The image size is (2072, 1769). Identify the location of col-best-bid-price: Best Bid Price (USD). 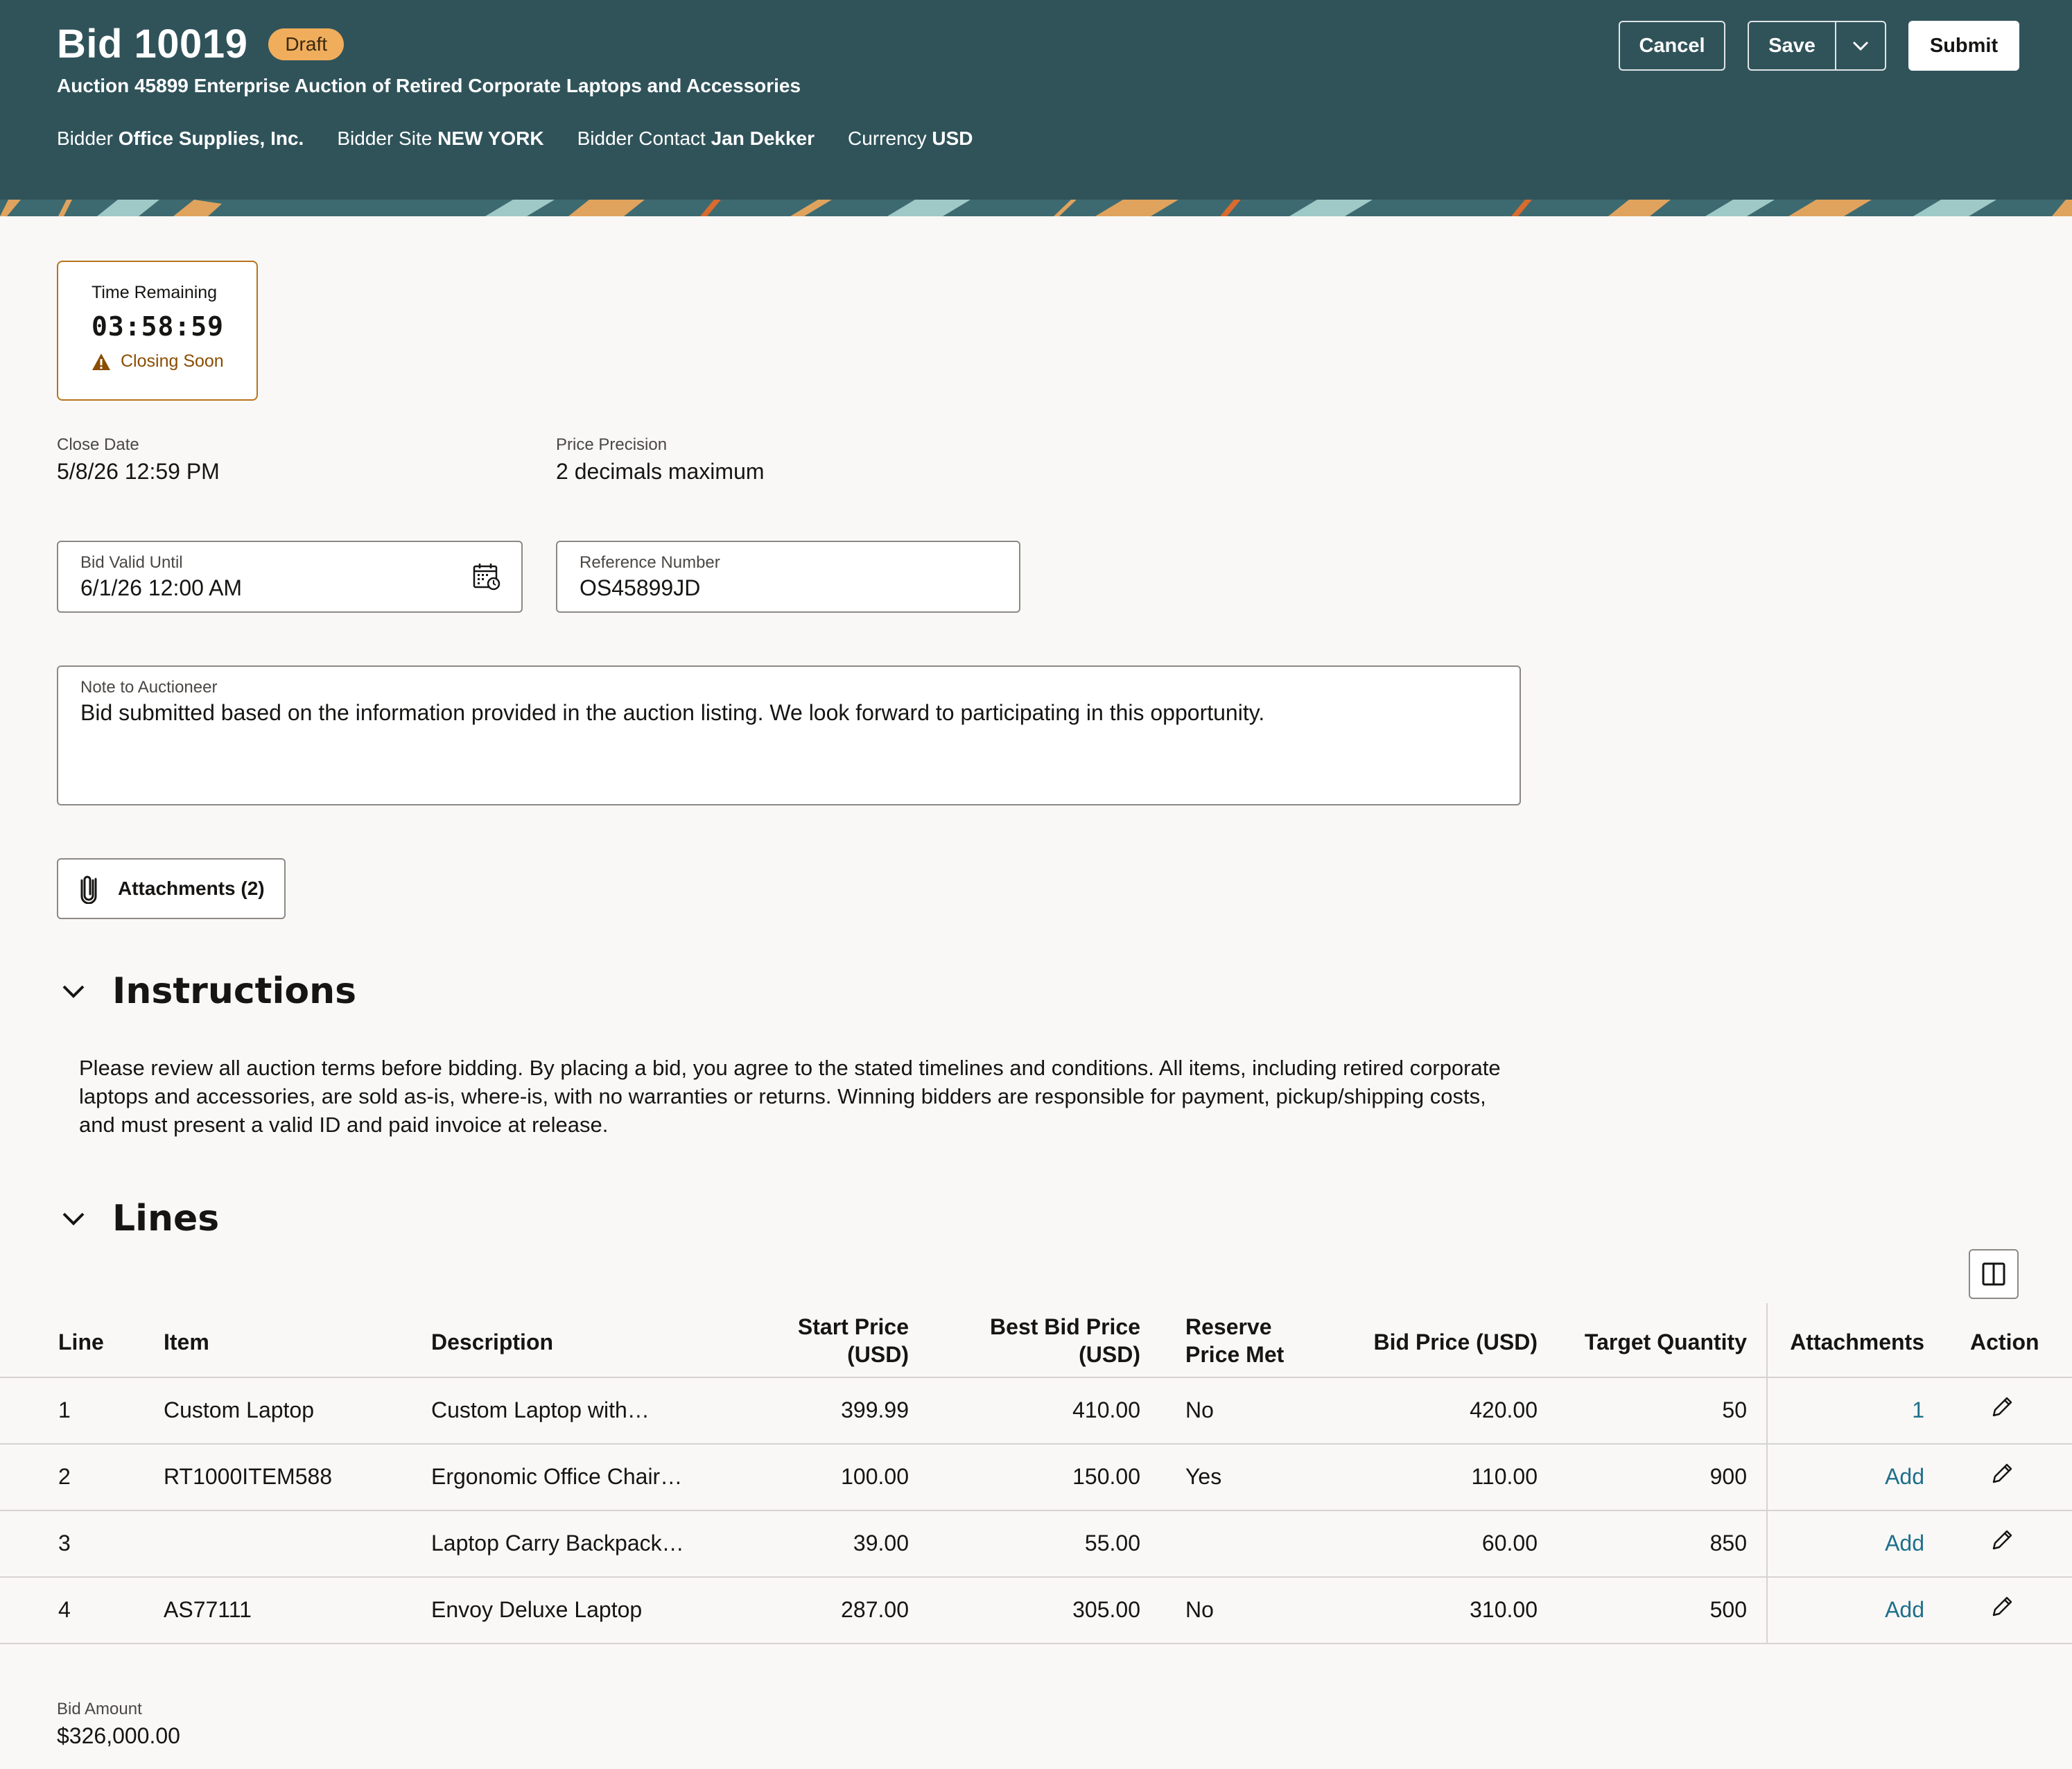
(1065, 1341).